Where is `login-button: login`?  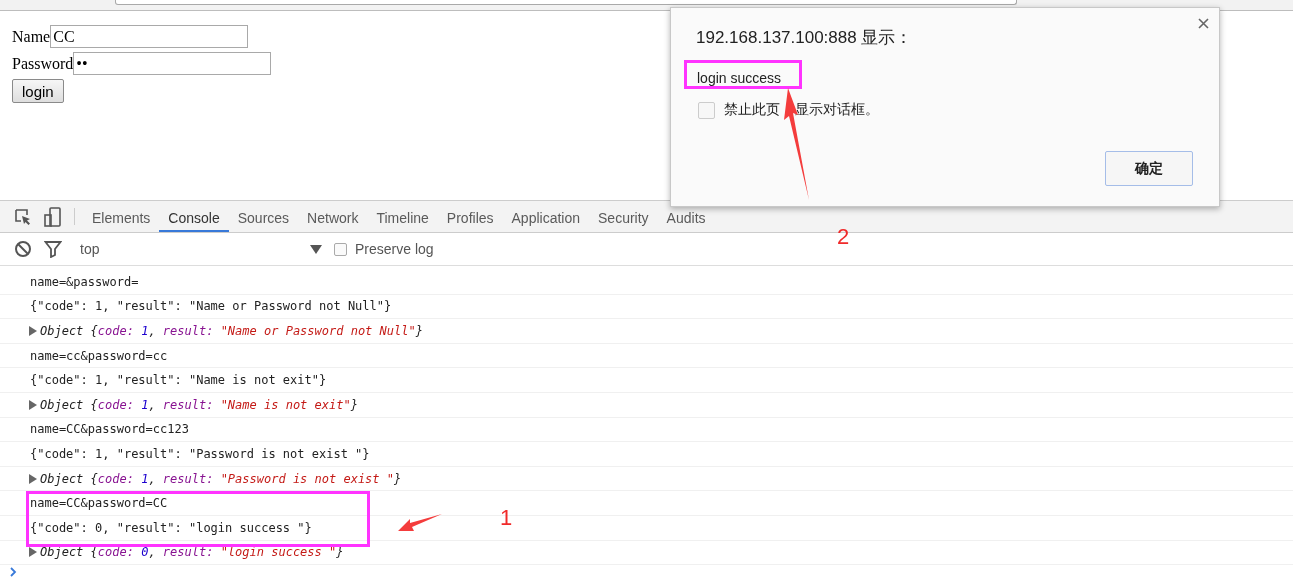
login-button: login is located at coordinates (38, 91).